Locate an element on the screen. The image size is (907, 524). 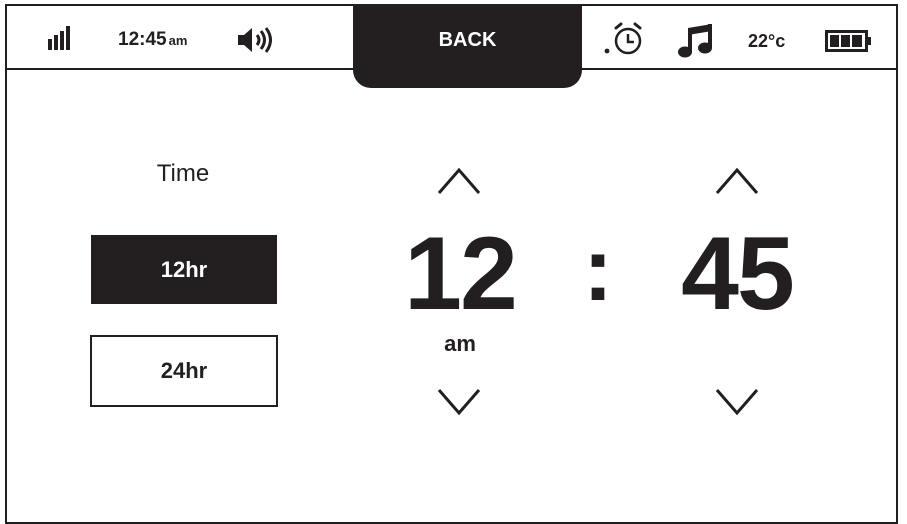
hour-value: 12 is located at coordinates (461, 274).